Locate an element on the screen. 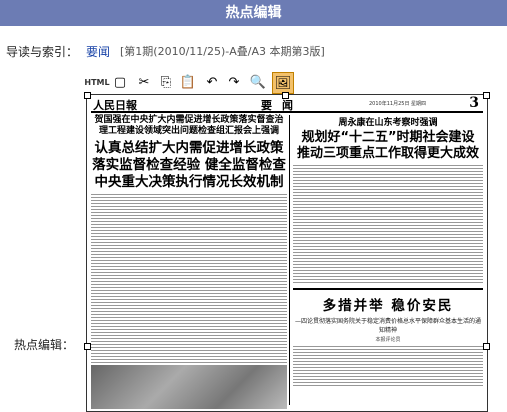 This screenshot has height=412, width=507. undo-icon: ↶ is located at coordinates (212, 82).